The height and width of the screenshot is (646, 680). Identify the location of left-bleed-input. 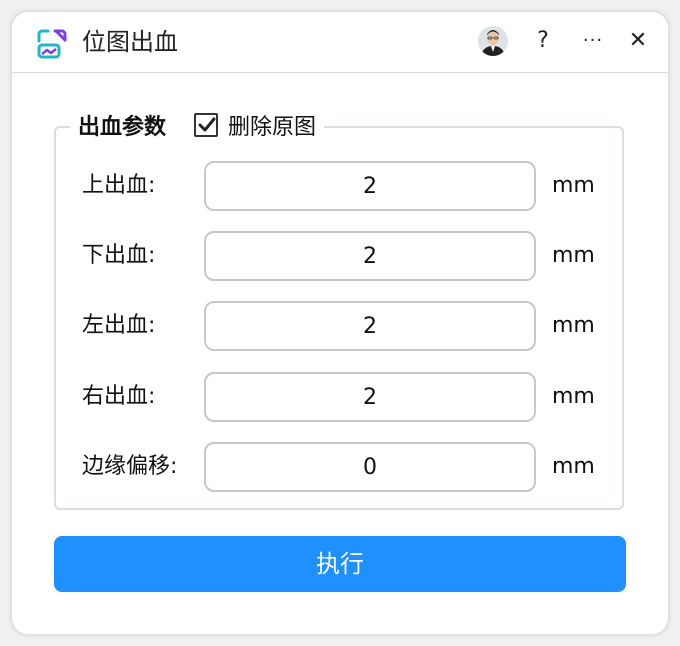
(370, 326).